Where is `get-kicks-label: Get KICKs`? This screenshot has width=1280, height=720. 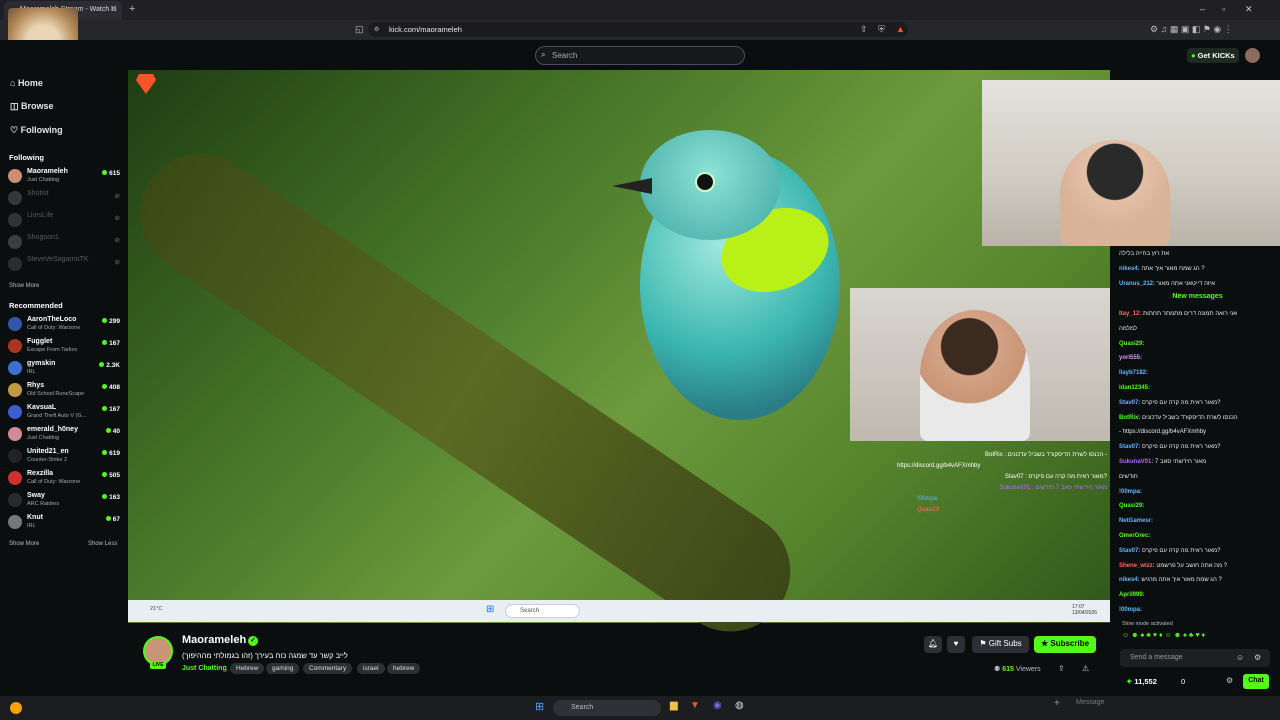 get-kicks-label: Get KICKs is located at coordinates (1216, 55).